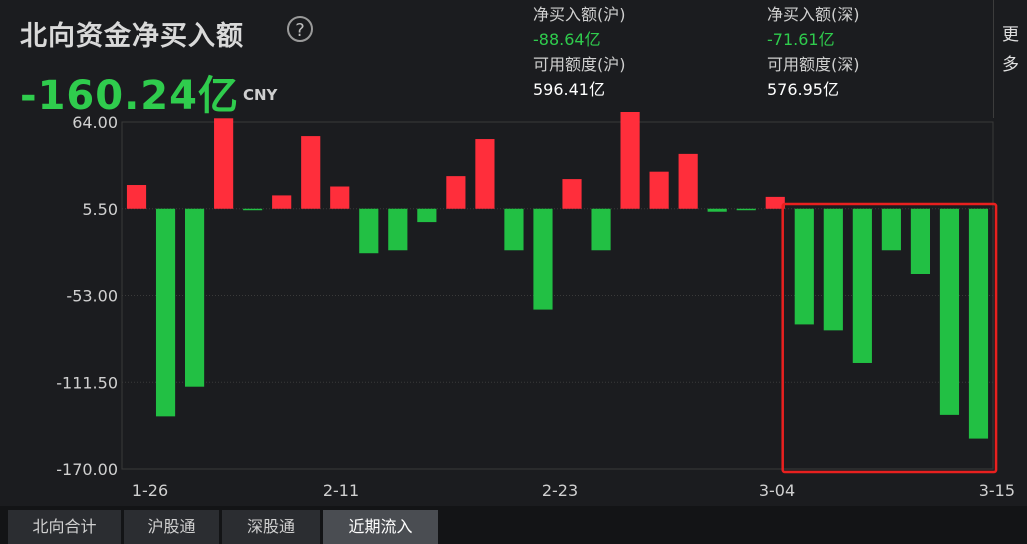 This screenshot has width=1027, height=544. I want to click on x-tick-label: 3-15, so click(997, 490).